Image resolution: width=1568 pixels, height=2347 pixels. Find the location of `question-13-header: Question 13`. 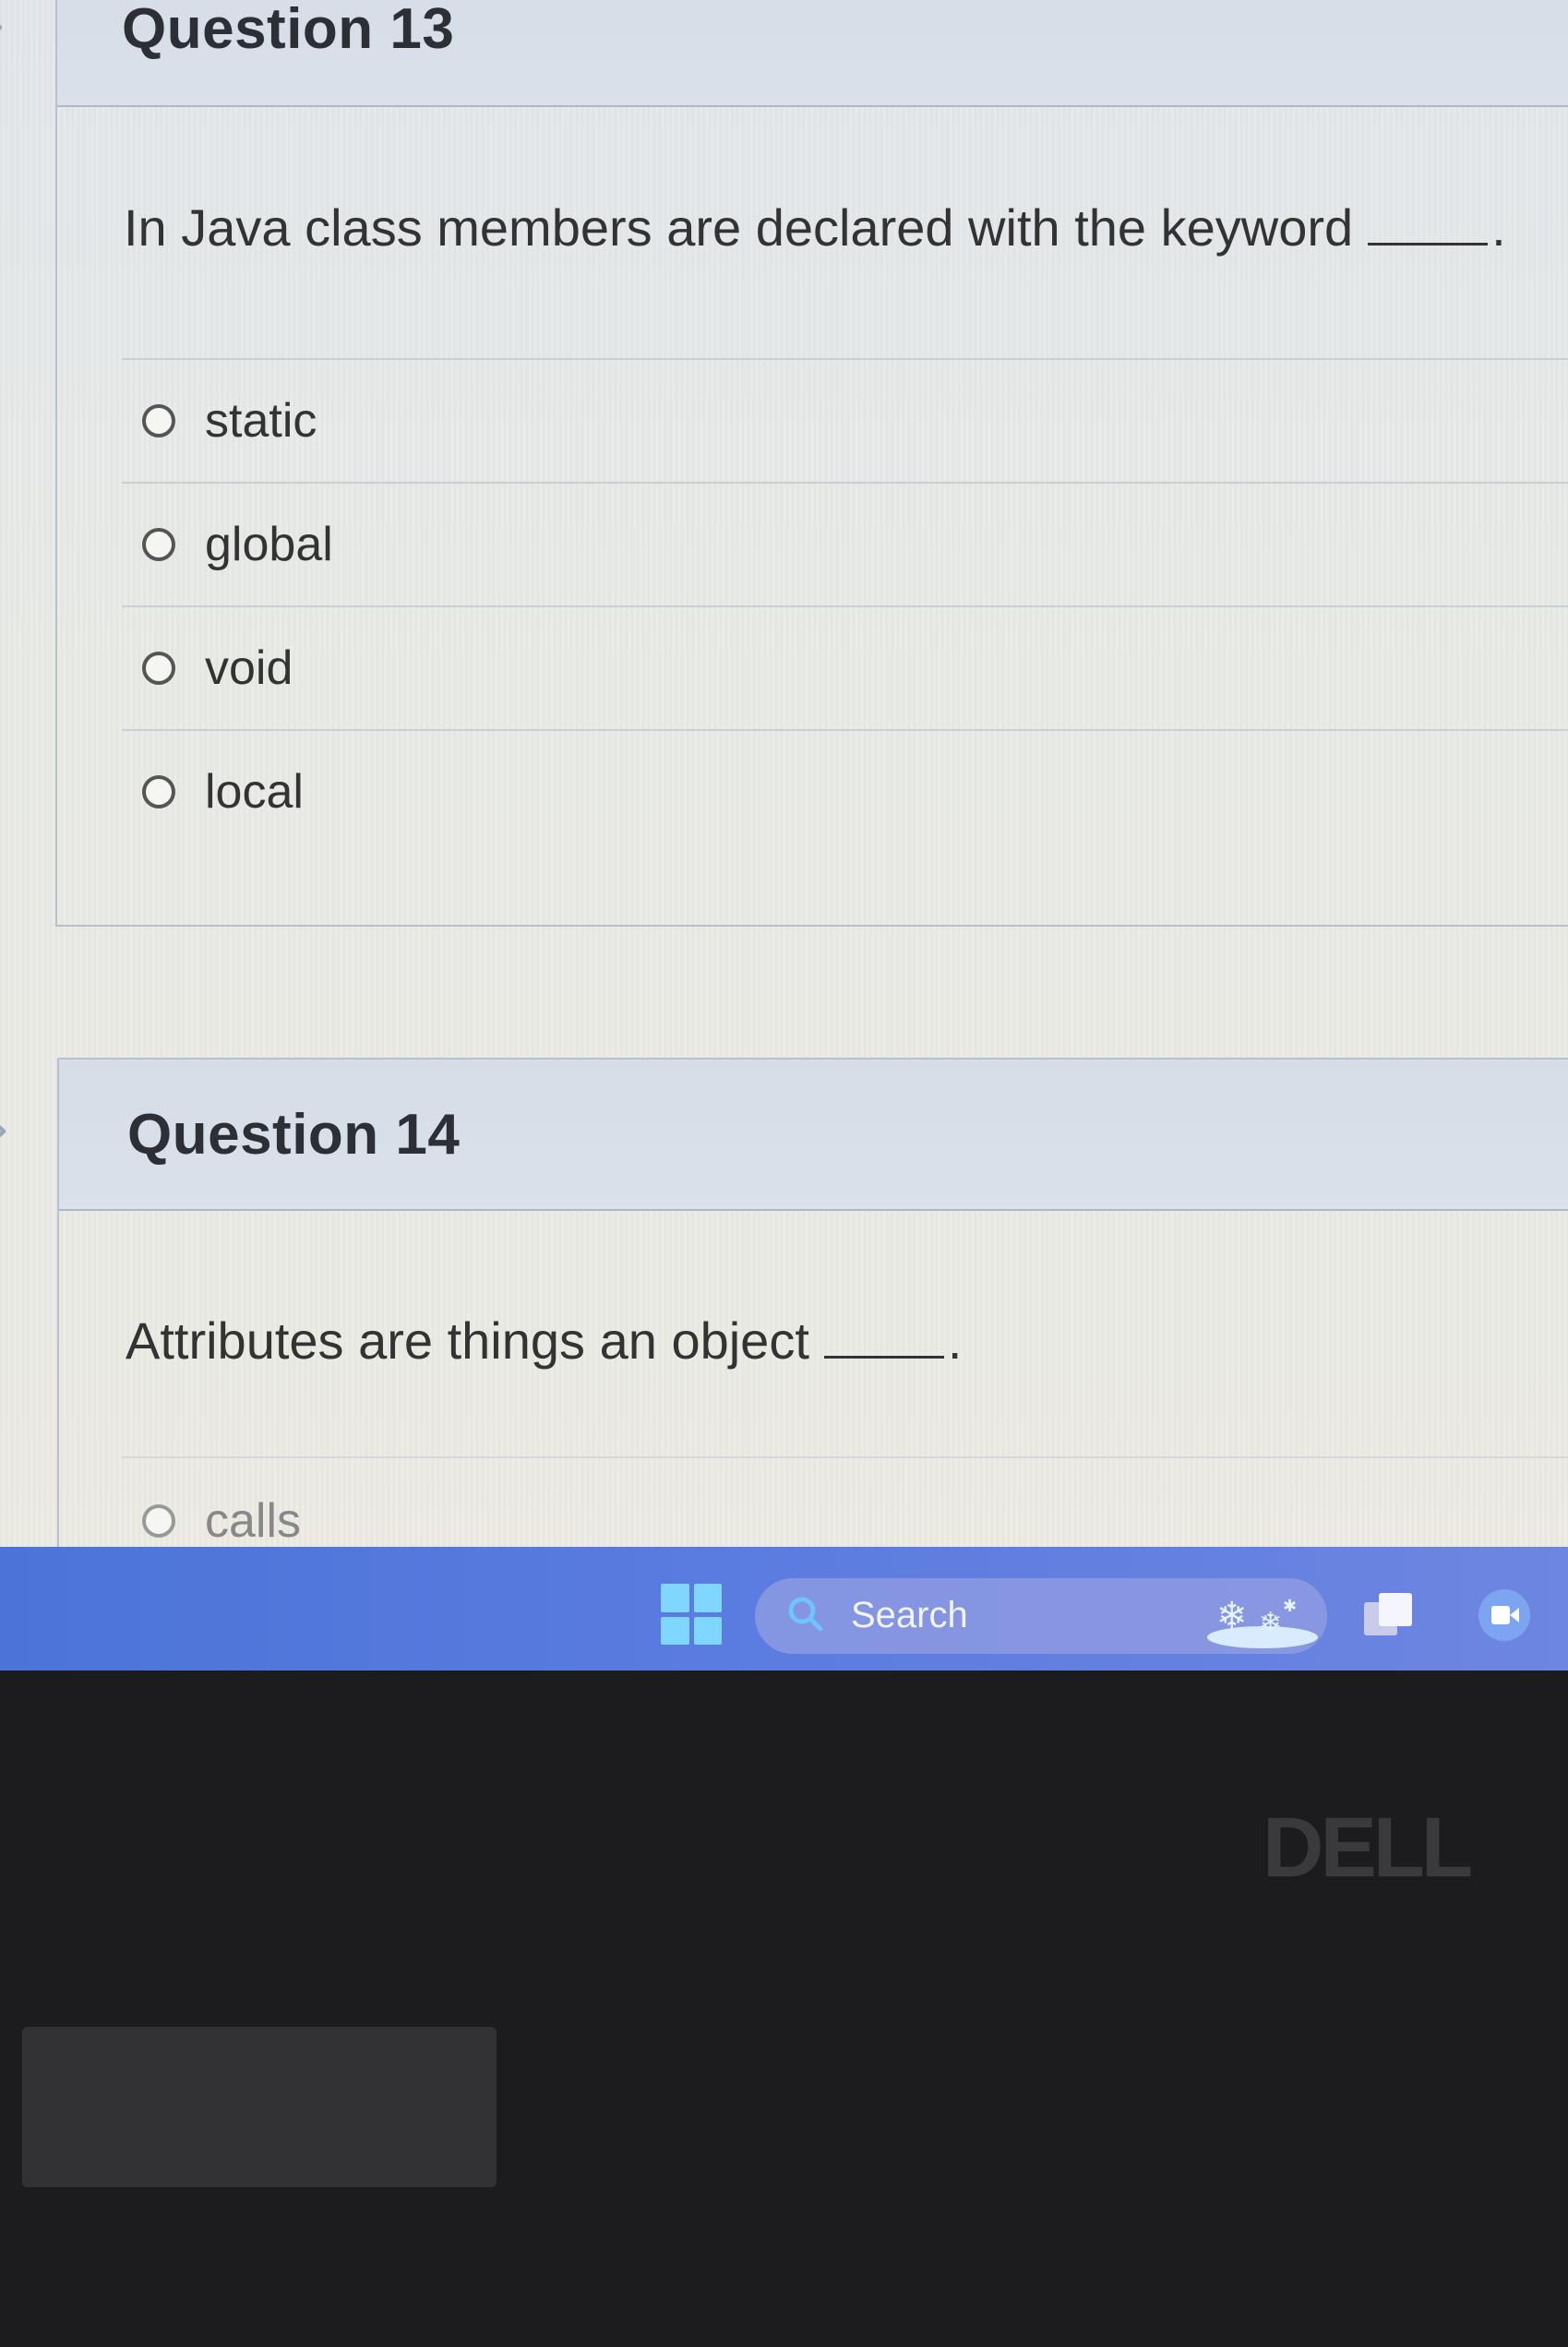

question-13-header: Question 13 is located at coordinates (813, 53).